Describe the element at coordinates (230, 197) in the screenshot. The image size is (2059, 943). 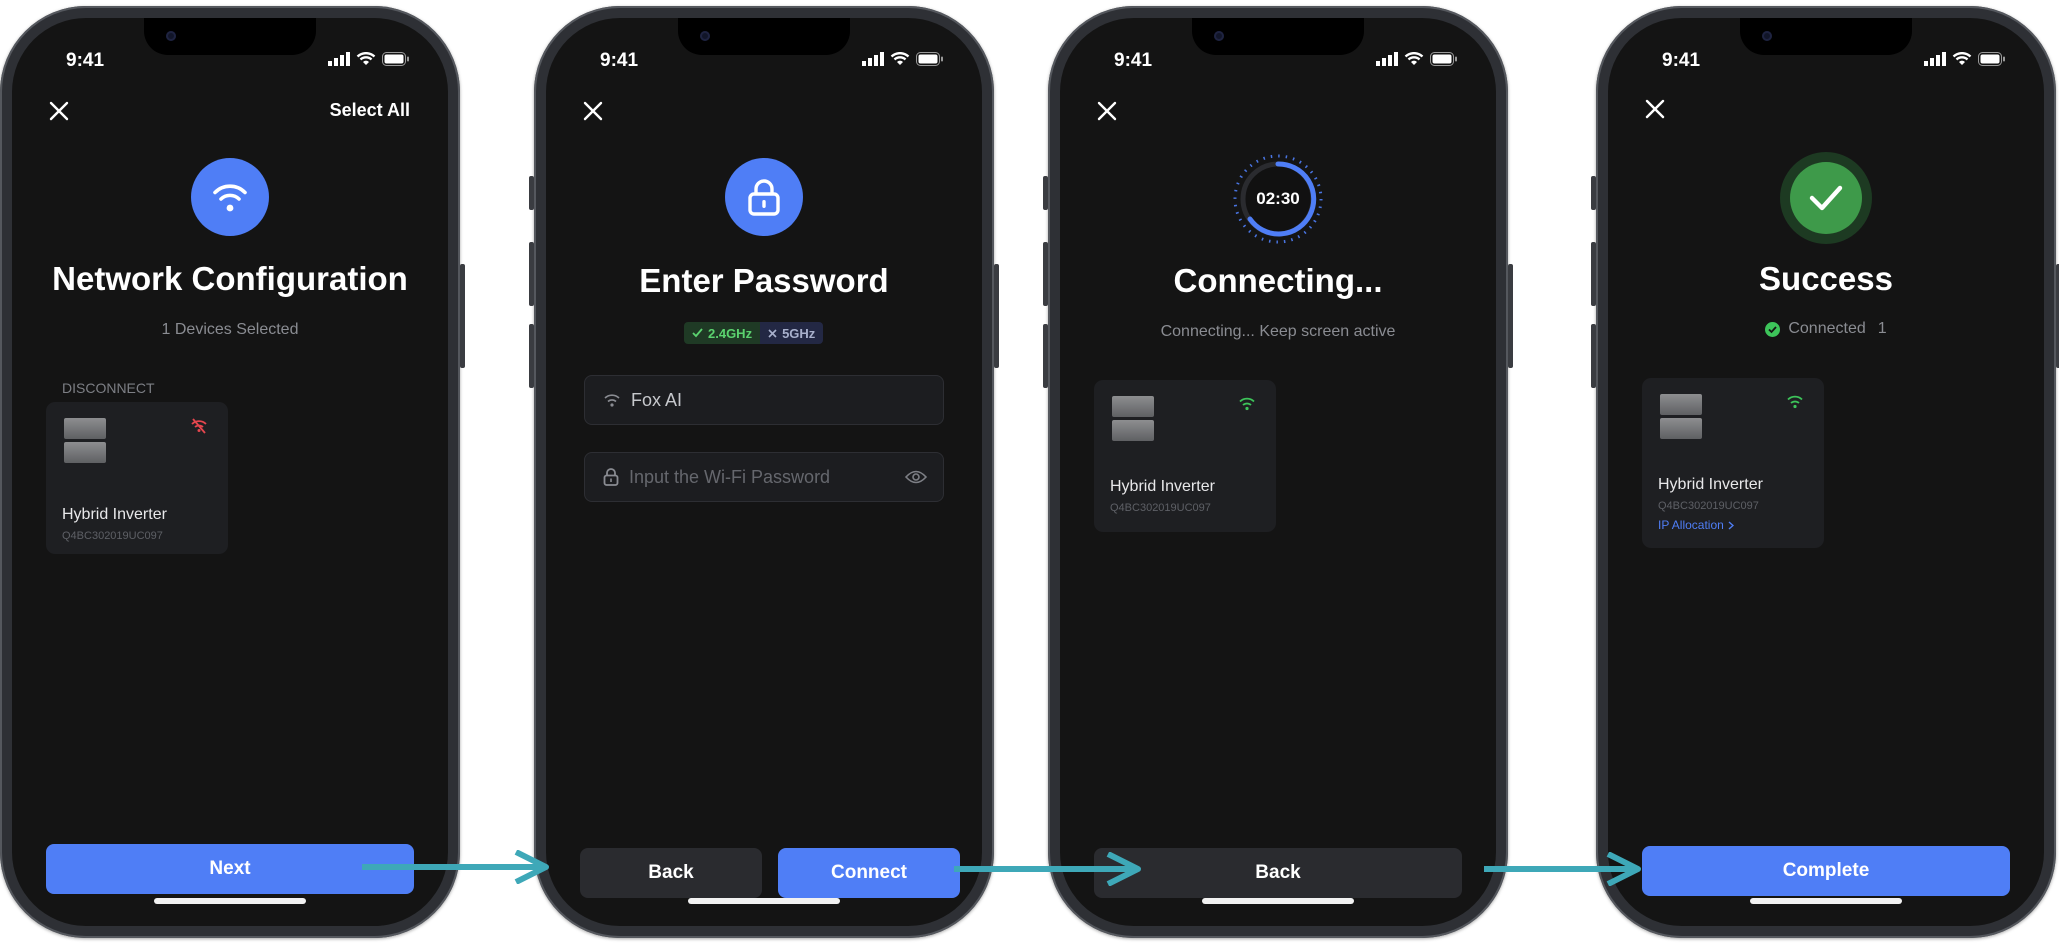
I see `wifi-hero-icon` at that location.